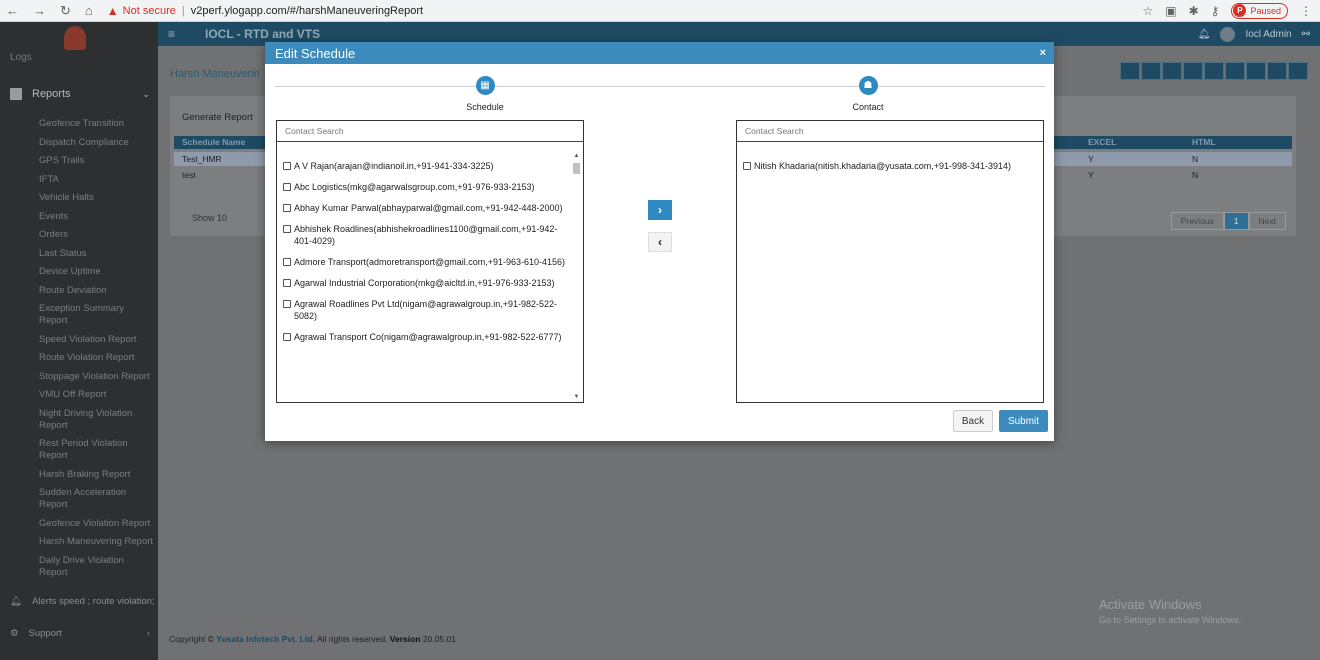  I want to click on filter-icon, so click(1277, 71).